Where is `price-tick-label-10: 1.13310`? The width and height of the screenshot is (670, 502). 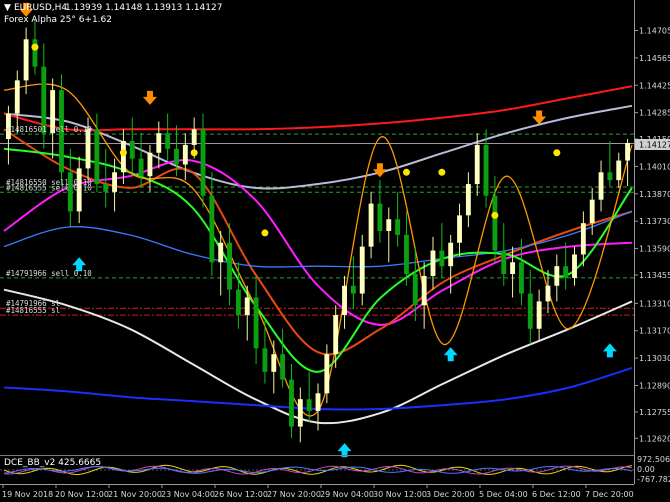 price-tick-label-10: 1.13310 is located at coordinates (654, 303).